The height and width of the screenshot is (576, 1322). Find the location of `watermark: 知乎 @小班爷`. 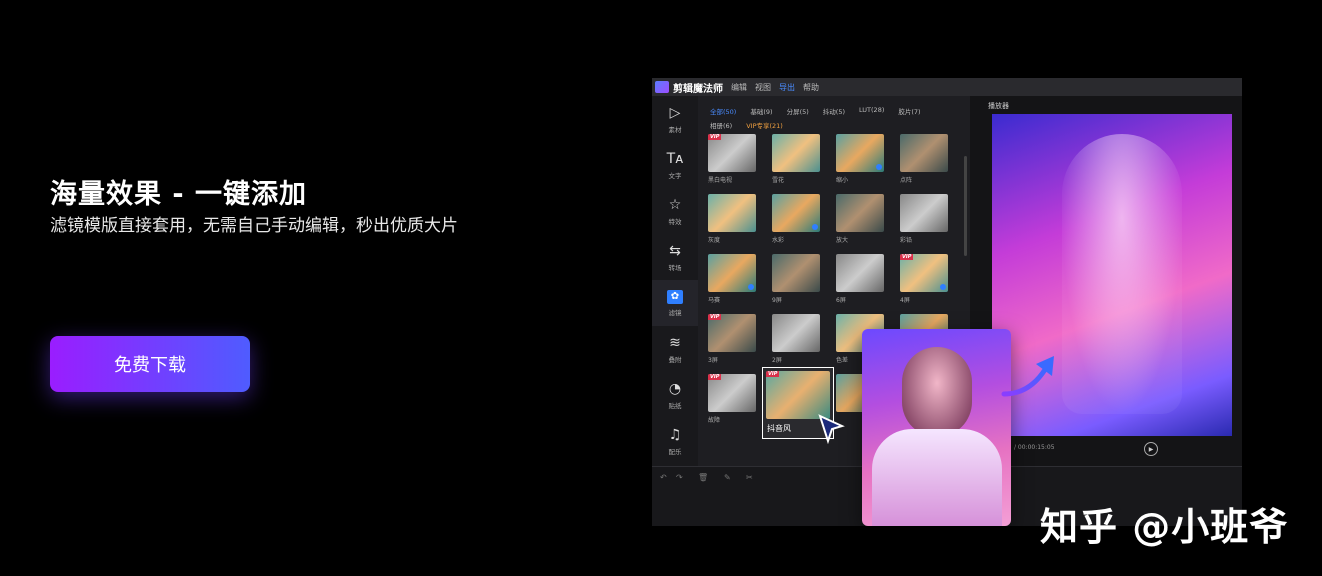

watermark: 知乎 @小班爷 is located at coordinates (1164, 527).